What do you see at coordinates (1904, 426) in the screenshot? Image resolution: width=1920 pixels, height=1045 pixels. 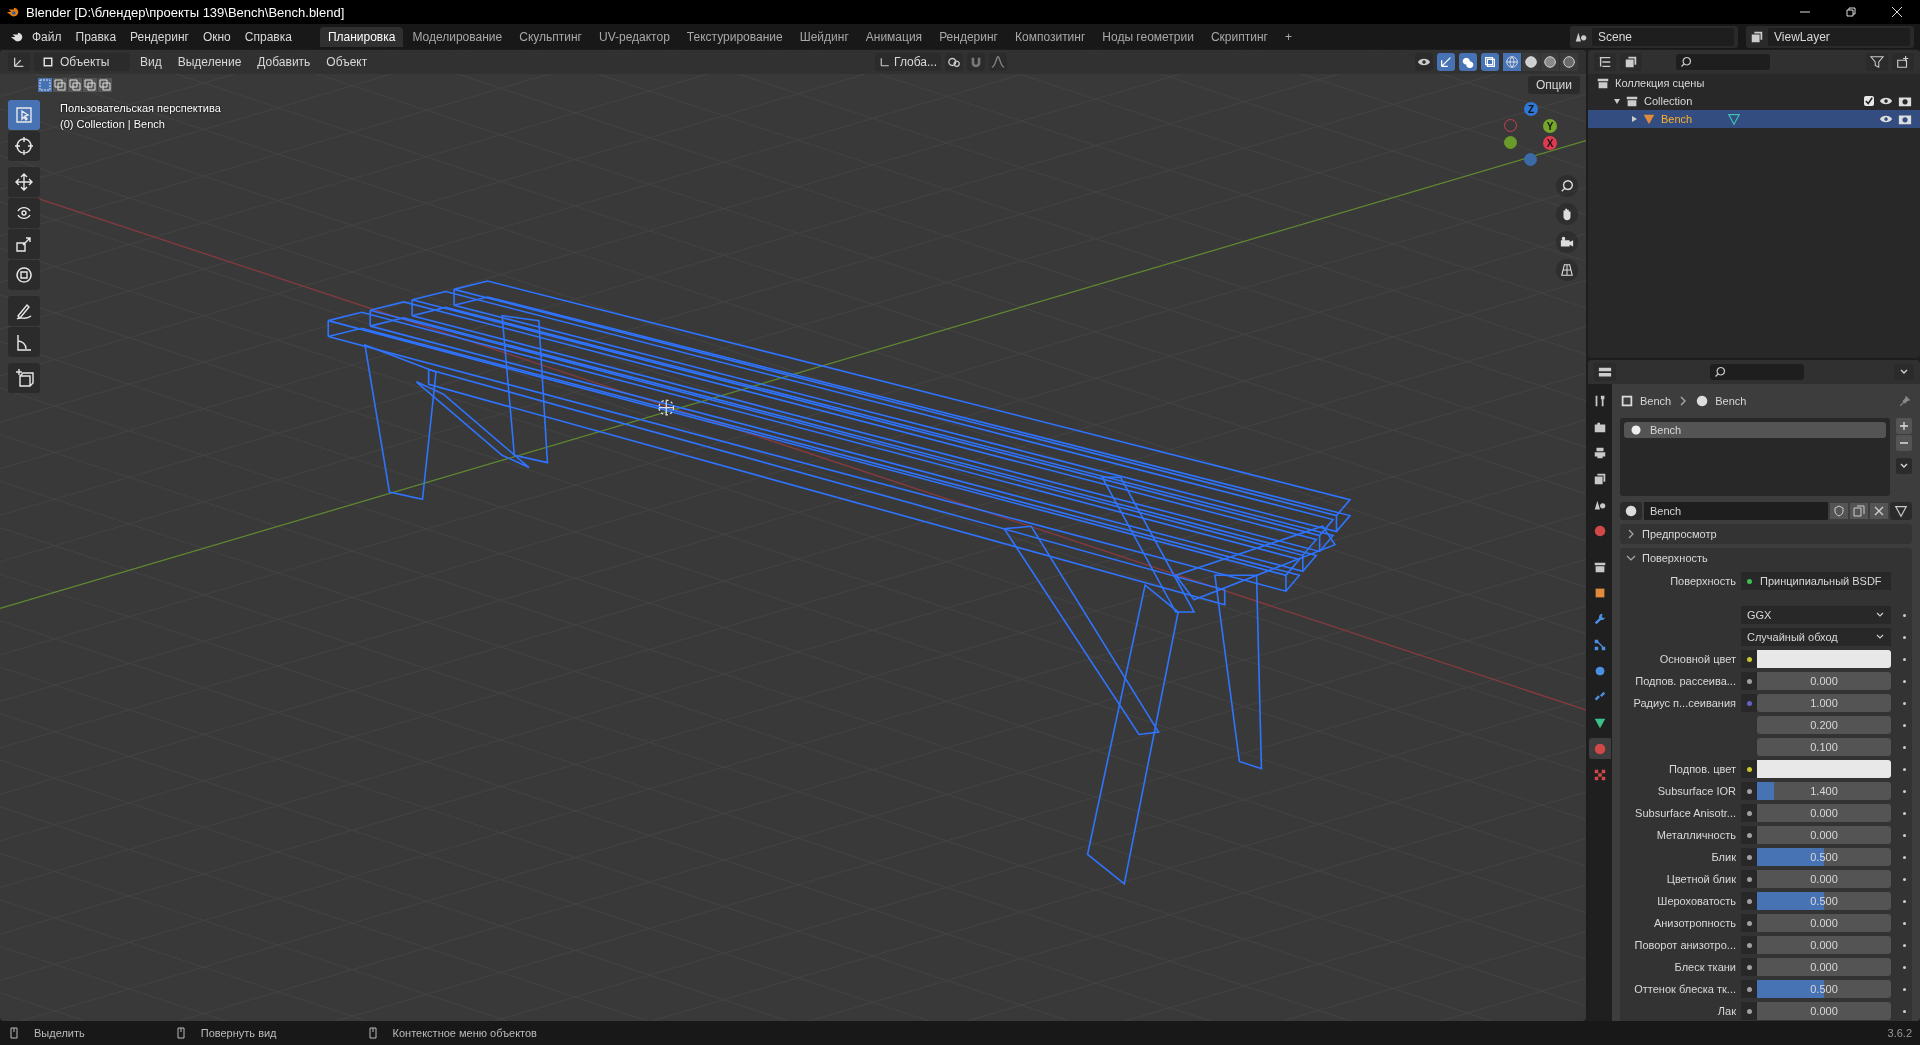 I see `add-slot-button` at bounding box center [1904, 426].